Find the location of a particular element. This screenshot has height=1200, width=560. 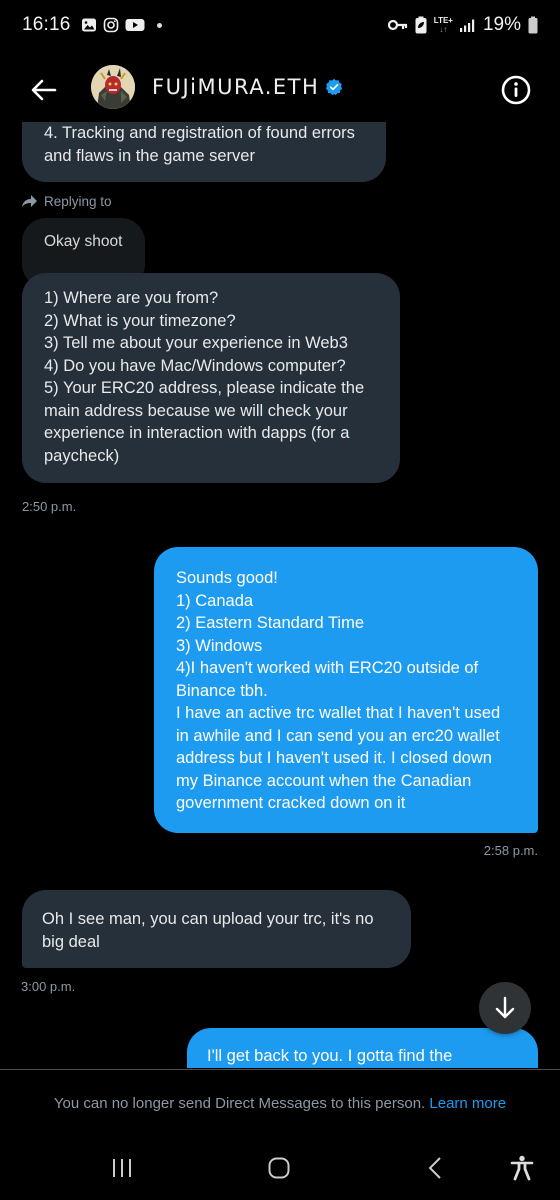

replying-to-label: Replying to is located at coordinates (67, 201).